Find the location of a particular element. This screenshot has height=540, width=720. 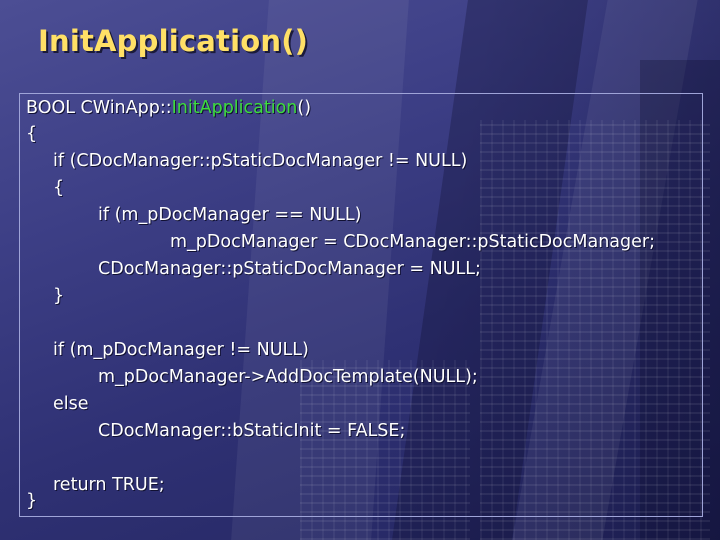

signature-function-name: InitApplication is located at coordinates (234, 108).